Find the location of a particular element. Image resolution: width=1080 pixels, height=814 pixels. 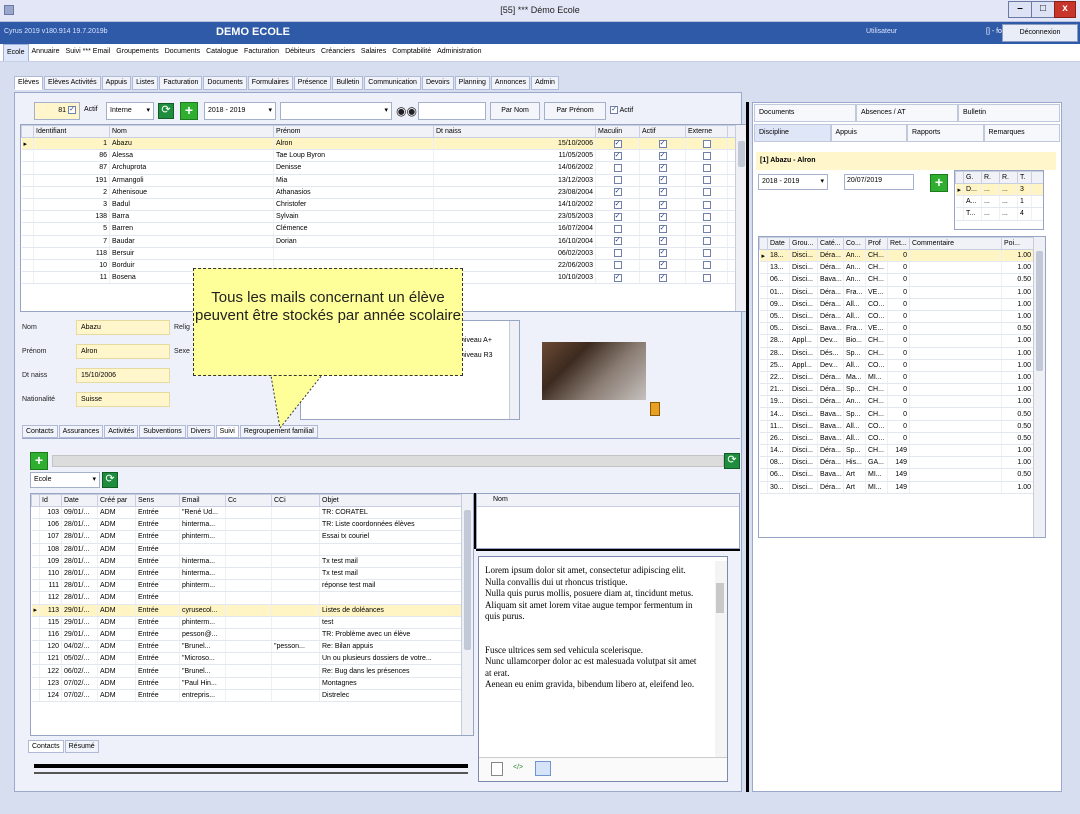

add-discipline-button: + is located at coordinates (939, 183).